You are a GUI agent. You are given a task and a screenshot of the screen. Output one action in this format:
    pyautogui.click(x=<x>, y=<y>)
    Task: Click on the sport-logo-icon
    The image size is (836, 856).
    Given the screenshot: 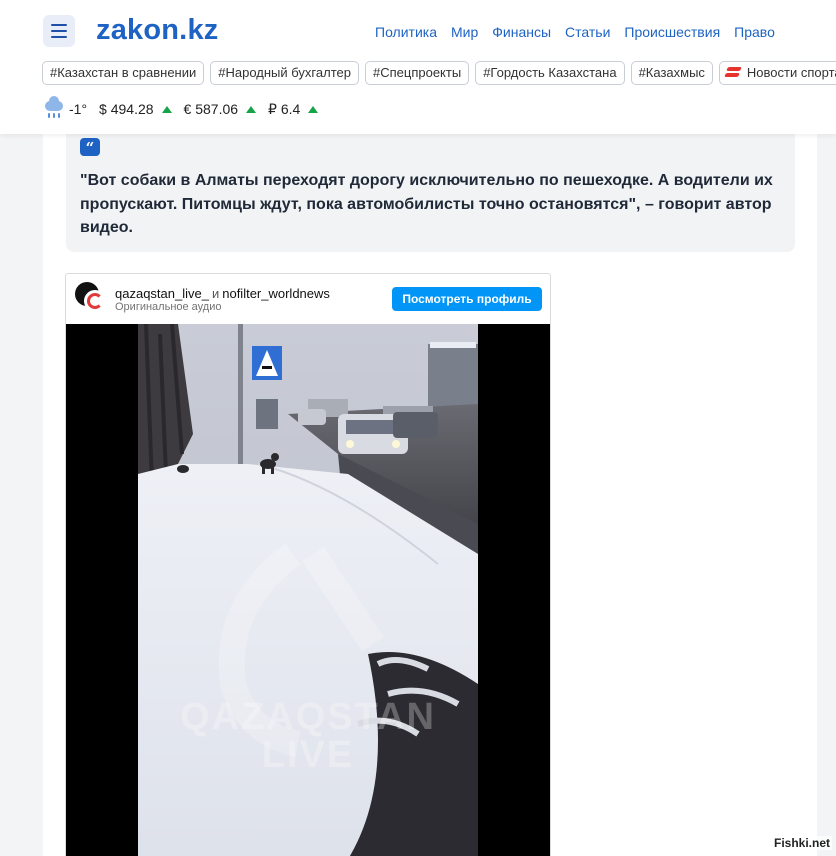 What is the action you would take?
    pyautogui.click(x=732, y=73)
    